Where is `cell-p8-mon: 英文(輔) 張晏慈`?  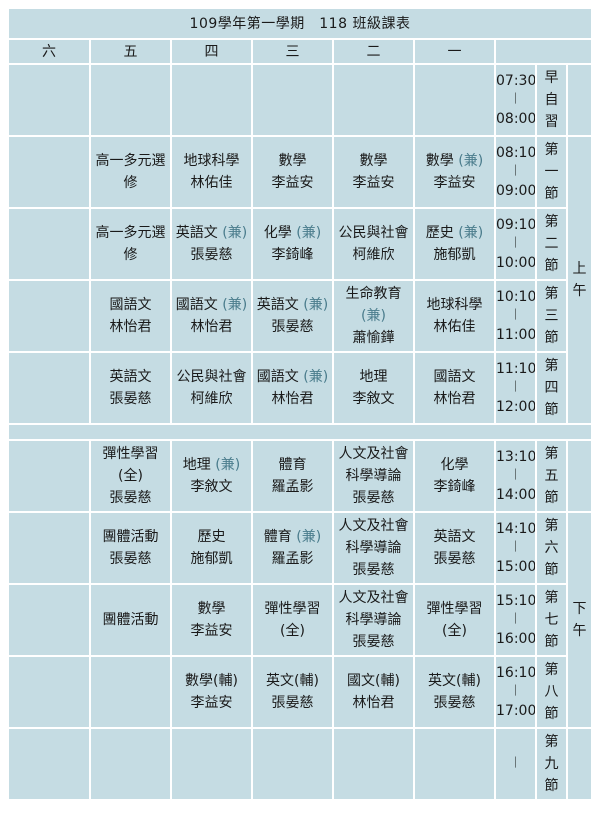 cell-p8-mon: 英文(輔) 張晏慈 is located at coordinates (454, 692).